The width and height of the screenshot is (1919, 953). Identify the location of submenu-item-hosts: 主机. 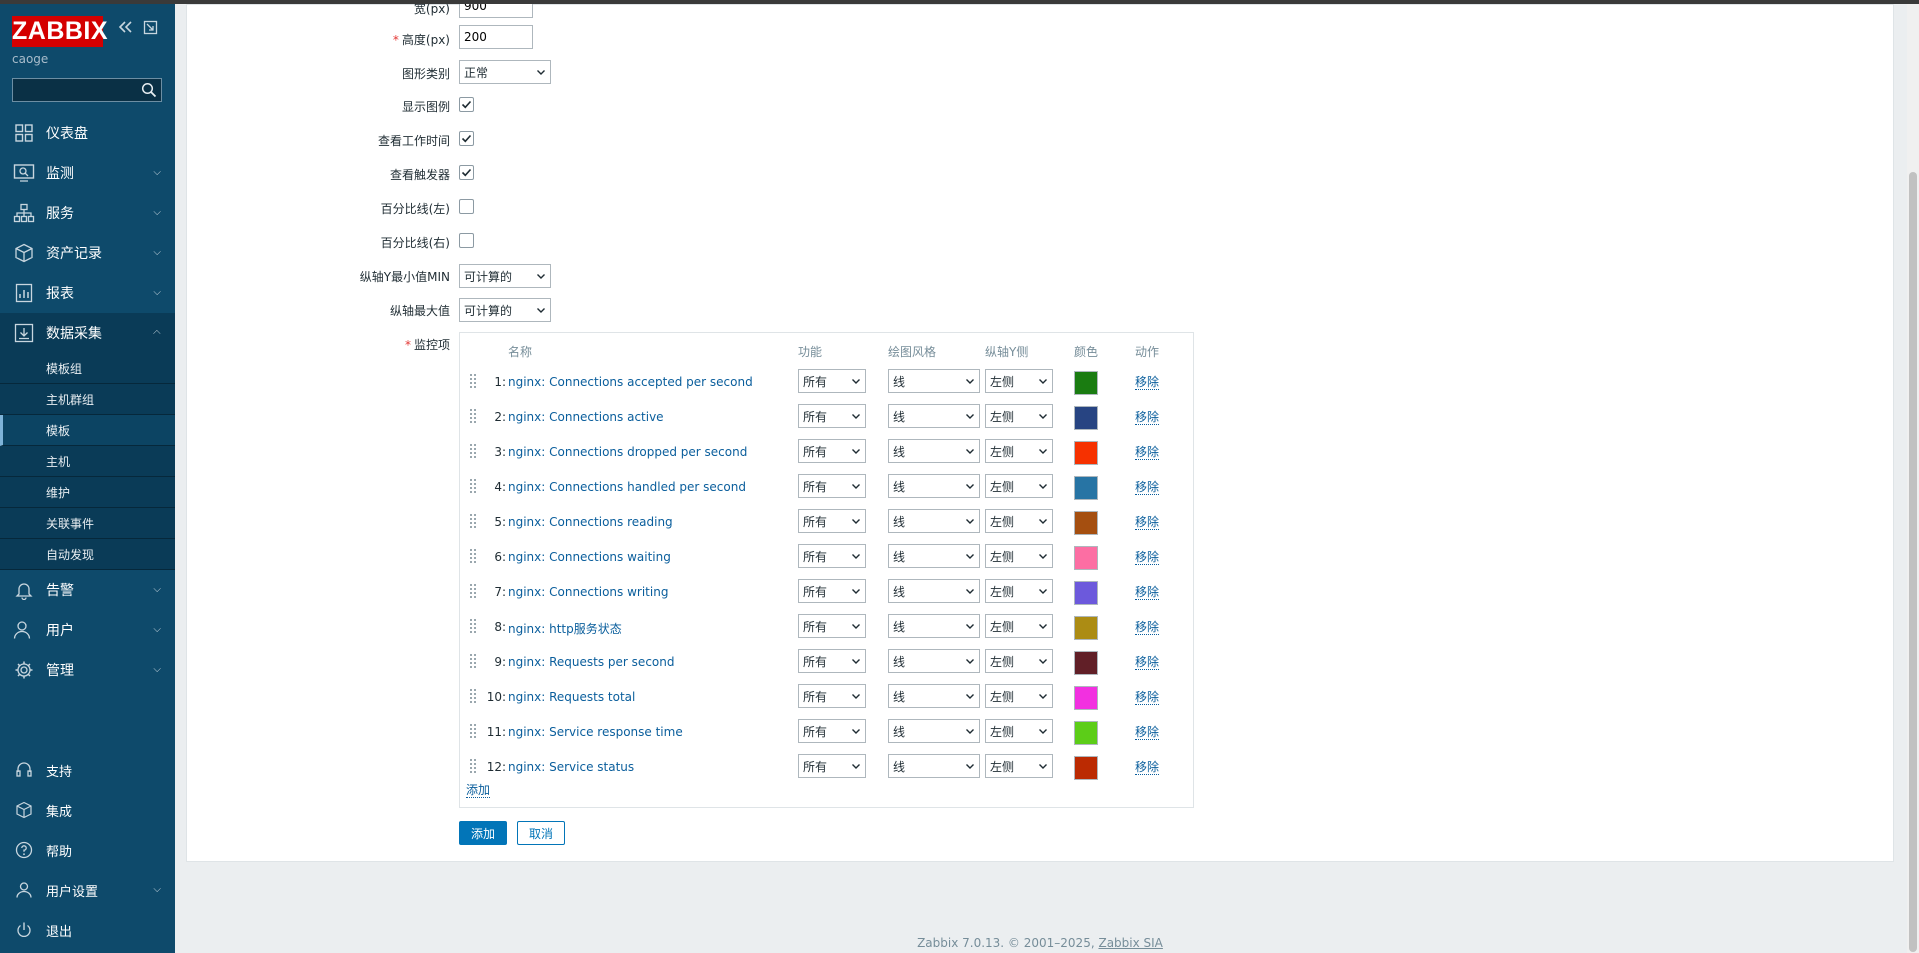
(87, 461).